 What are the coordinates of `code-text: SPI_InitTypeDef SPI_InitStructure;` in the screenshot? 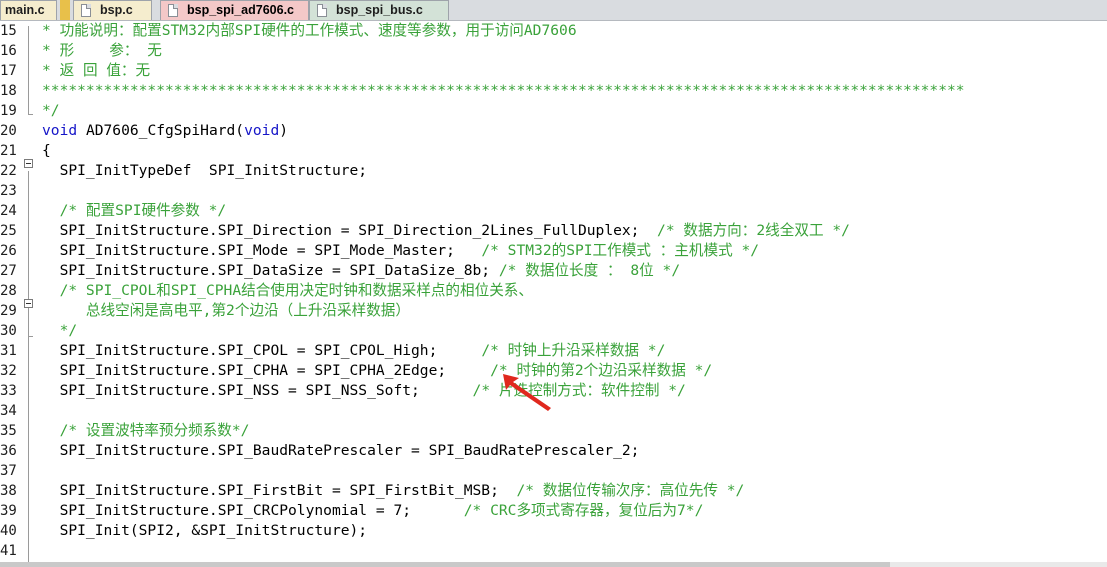 It's located at (205, 171).